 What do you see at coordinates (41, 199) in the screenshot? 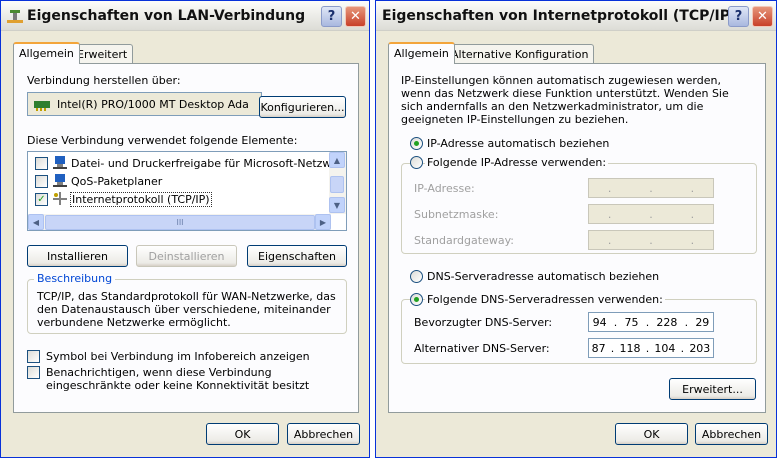
I see `item-checkbox-checked: ✓` at bounding box center [41, 199].